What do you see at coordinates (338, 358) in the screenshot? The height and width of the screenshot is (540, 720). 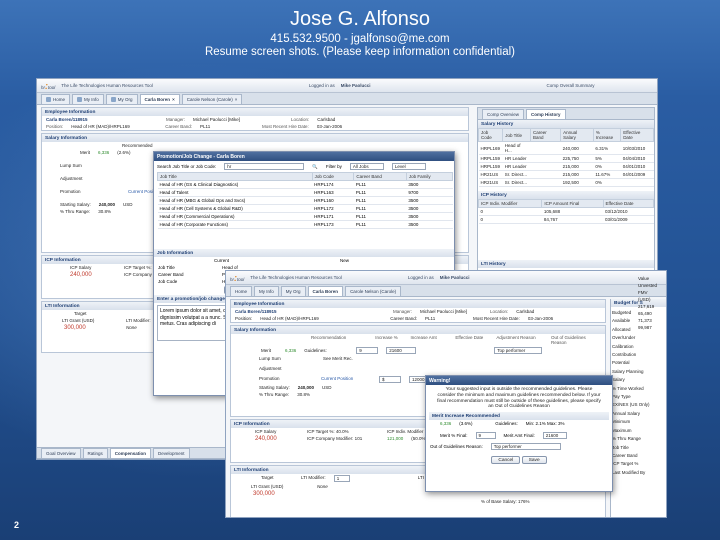 I see `see-merit-link: See Merit Rec.` at bounding box center [338, 358].